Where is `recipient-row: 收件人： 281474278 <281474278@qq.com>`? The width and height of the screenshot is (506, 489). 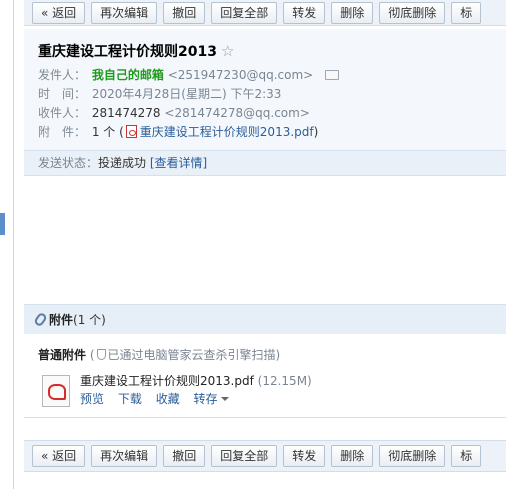
recipient-row: 收件人： 281474278 <281474278@qq.com> is located at coordinates (174, 113).